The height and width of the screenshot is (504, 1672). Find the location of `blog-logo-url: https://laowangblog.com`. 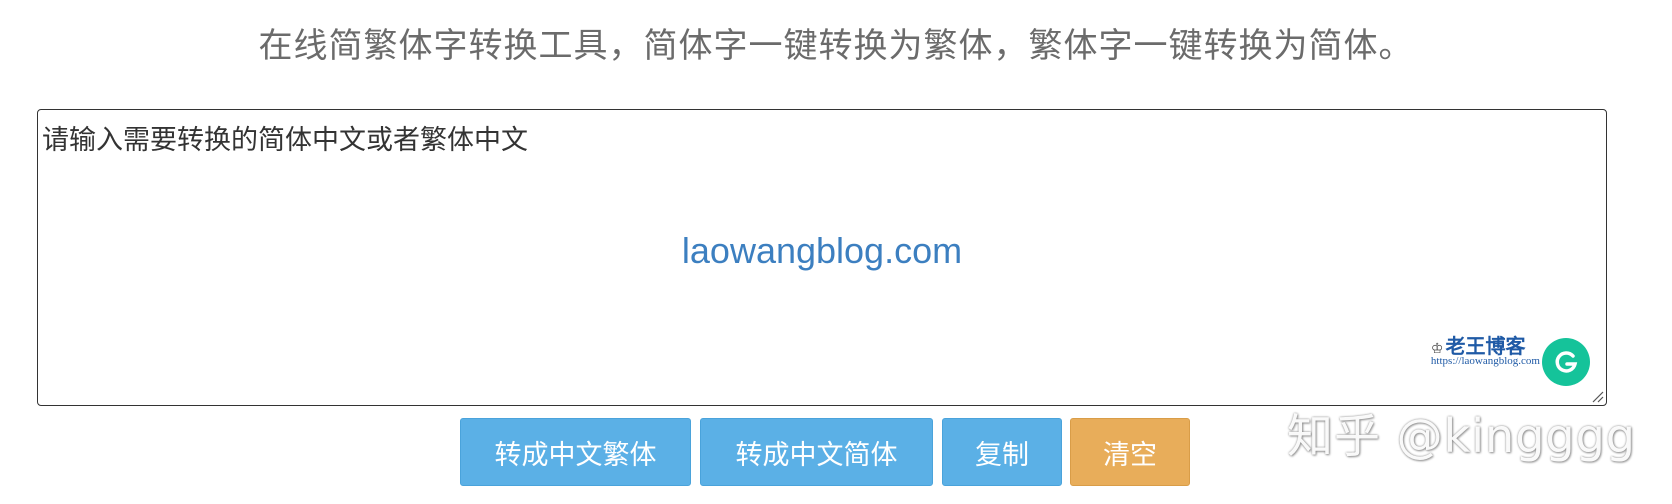

blog-logo-url: https://laowangblog.com is located at coordinates (1485, 361).